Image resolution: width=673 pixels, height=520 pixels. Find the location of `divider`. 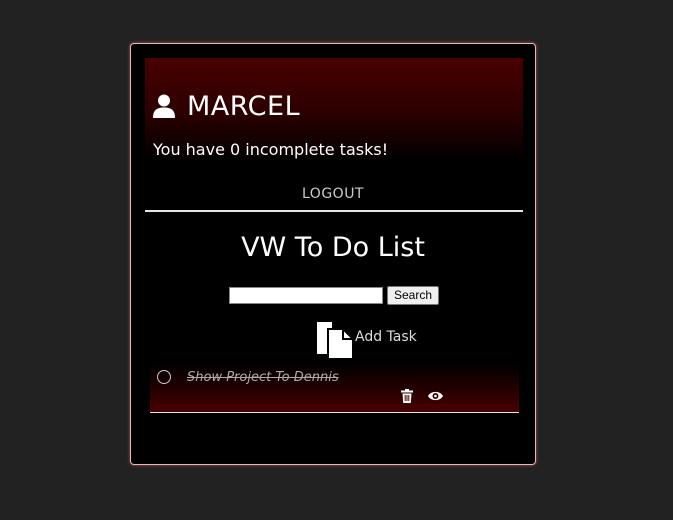

divider is located at coordinates (334, 211).